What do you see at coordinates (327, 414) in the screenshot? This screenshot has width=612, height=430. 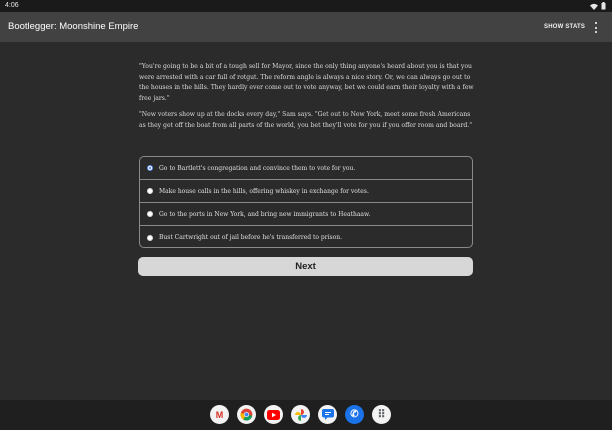 I see `messages-icon` at bounding box center [327, 414].